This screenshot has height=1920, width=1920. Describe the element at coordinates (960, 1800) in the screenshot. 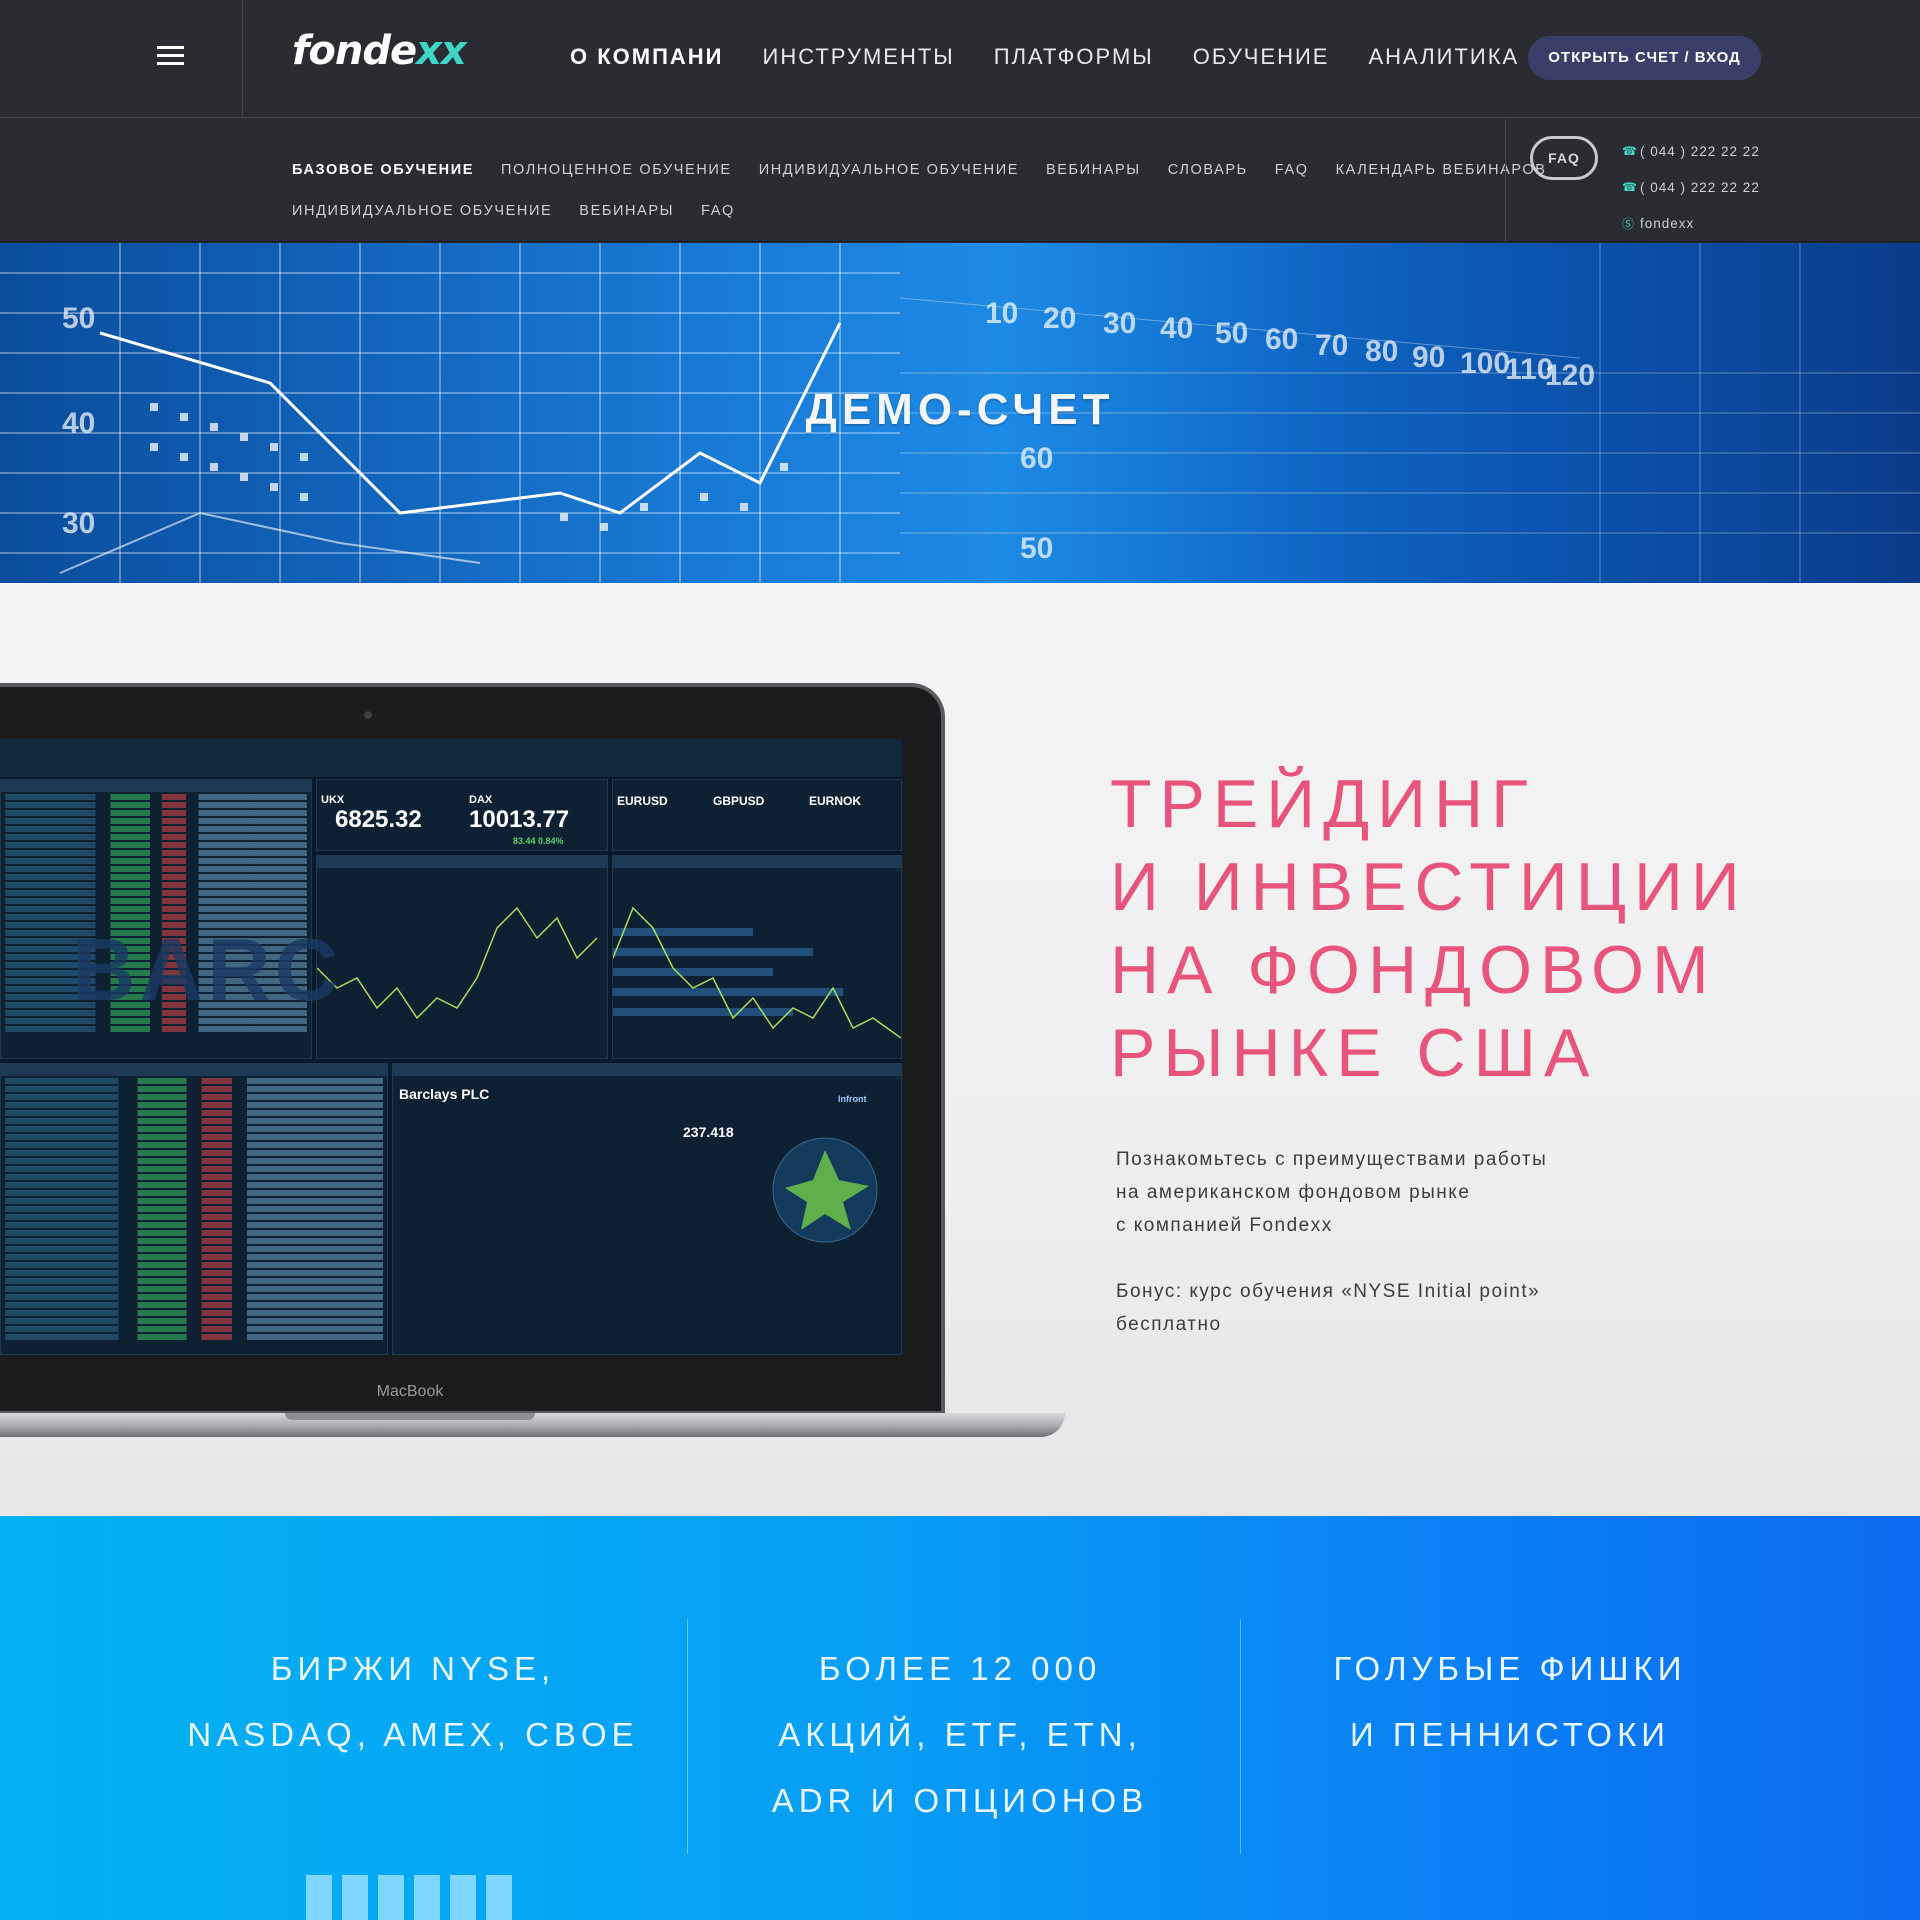

I see `feature-2-line-3: ADR И ОПЦИОНОВ` at that location.